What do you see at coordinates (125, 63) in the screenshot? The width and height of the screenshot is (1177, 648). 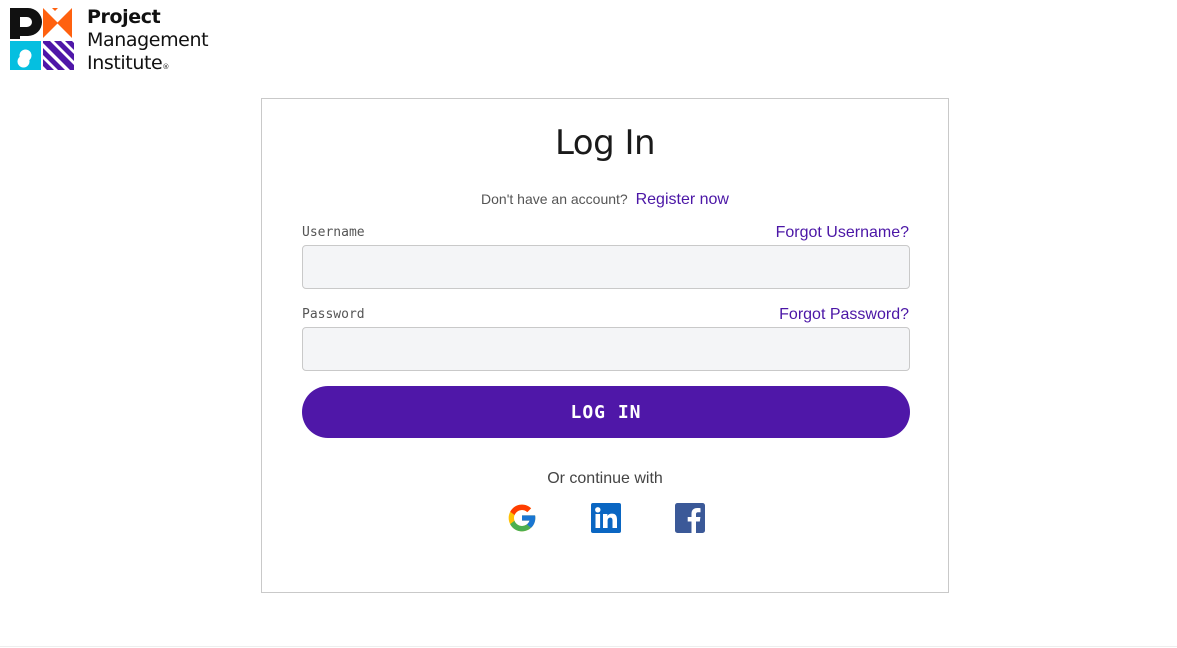 I see `logo-institute-word: Institute` at bounding box center [125, 63].